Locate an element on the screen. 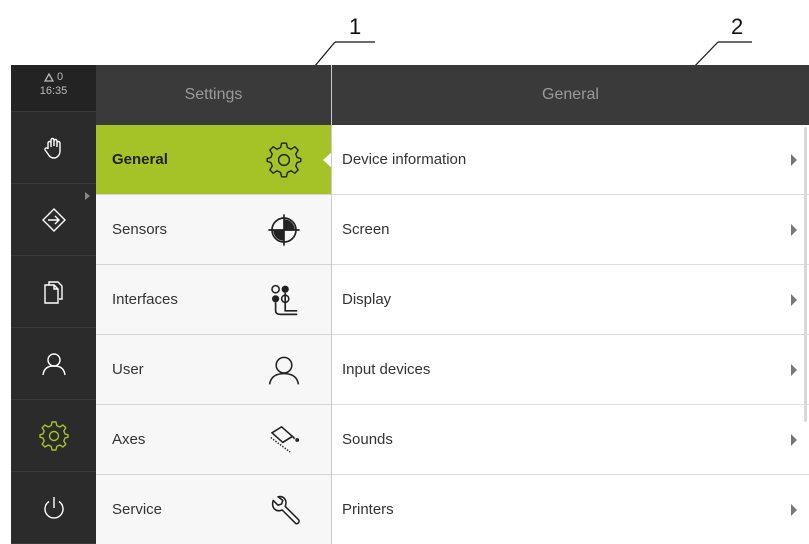  manual-operation-button is located at coordinates (53, 148).